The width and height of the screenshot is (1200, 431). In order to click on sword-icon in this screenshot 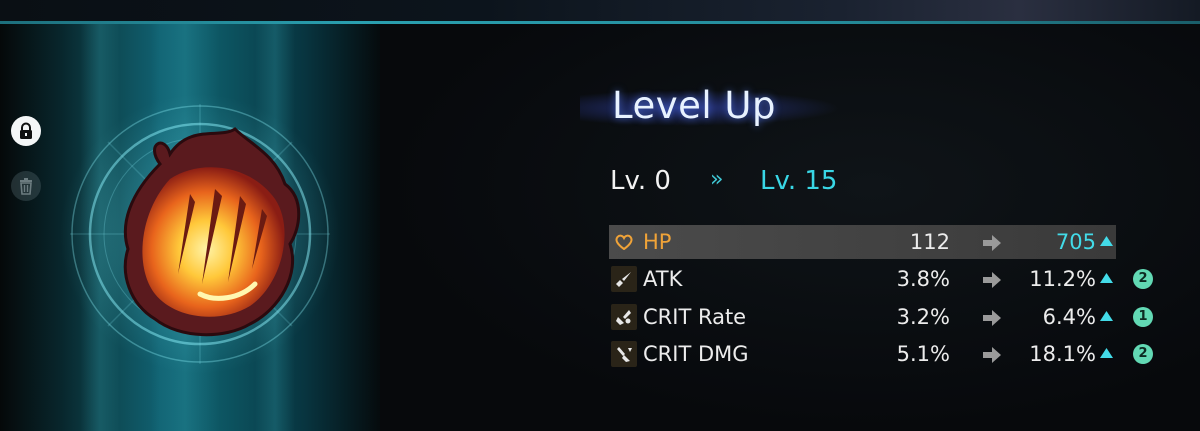, I will do `click(624, 279)`.